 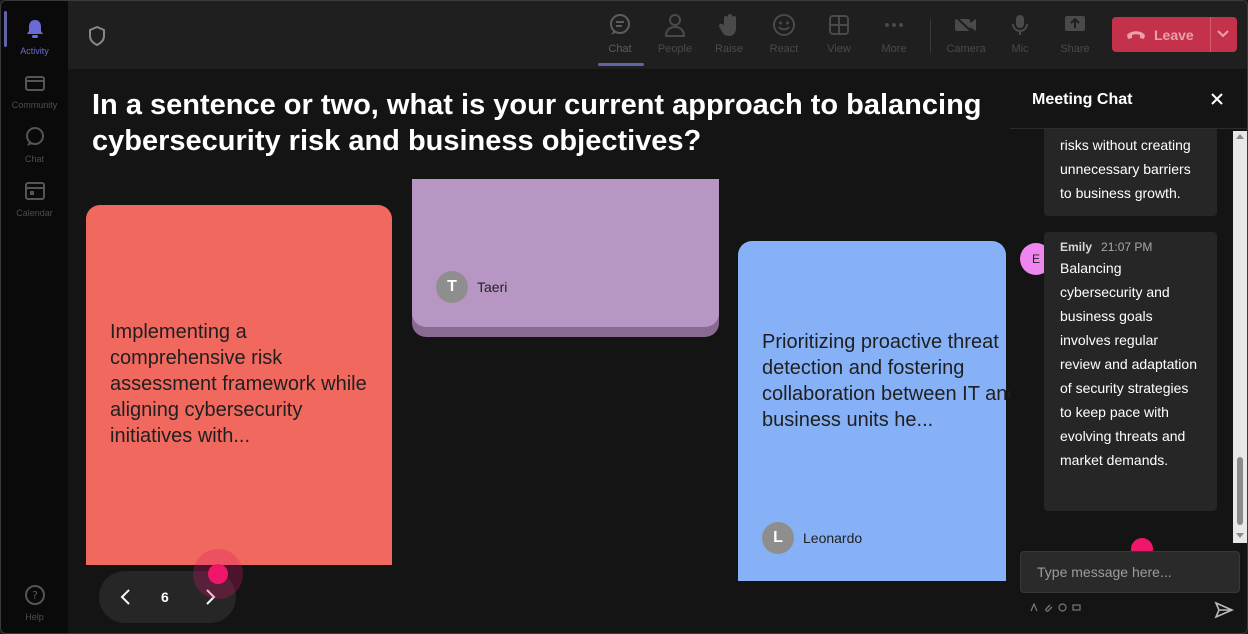 I want to click on send-icon, so click(x=1224, y=610).